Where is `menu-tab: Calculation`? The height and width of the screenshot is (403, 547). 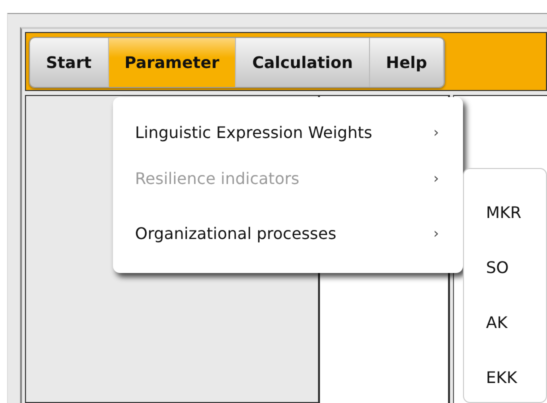 menu-tab: Calculation is located at coordinates (303, 62).